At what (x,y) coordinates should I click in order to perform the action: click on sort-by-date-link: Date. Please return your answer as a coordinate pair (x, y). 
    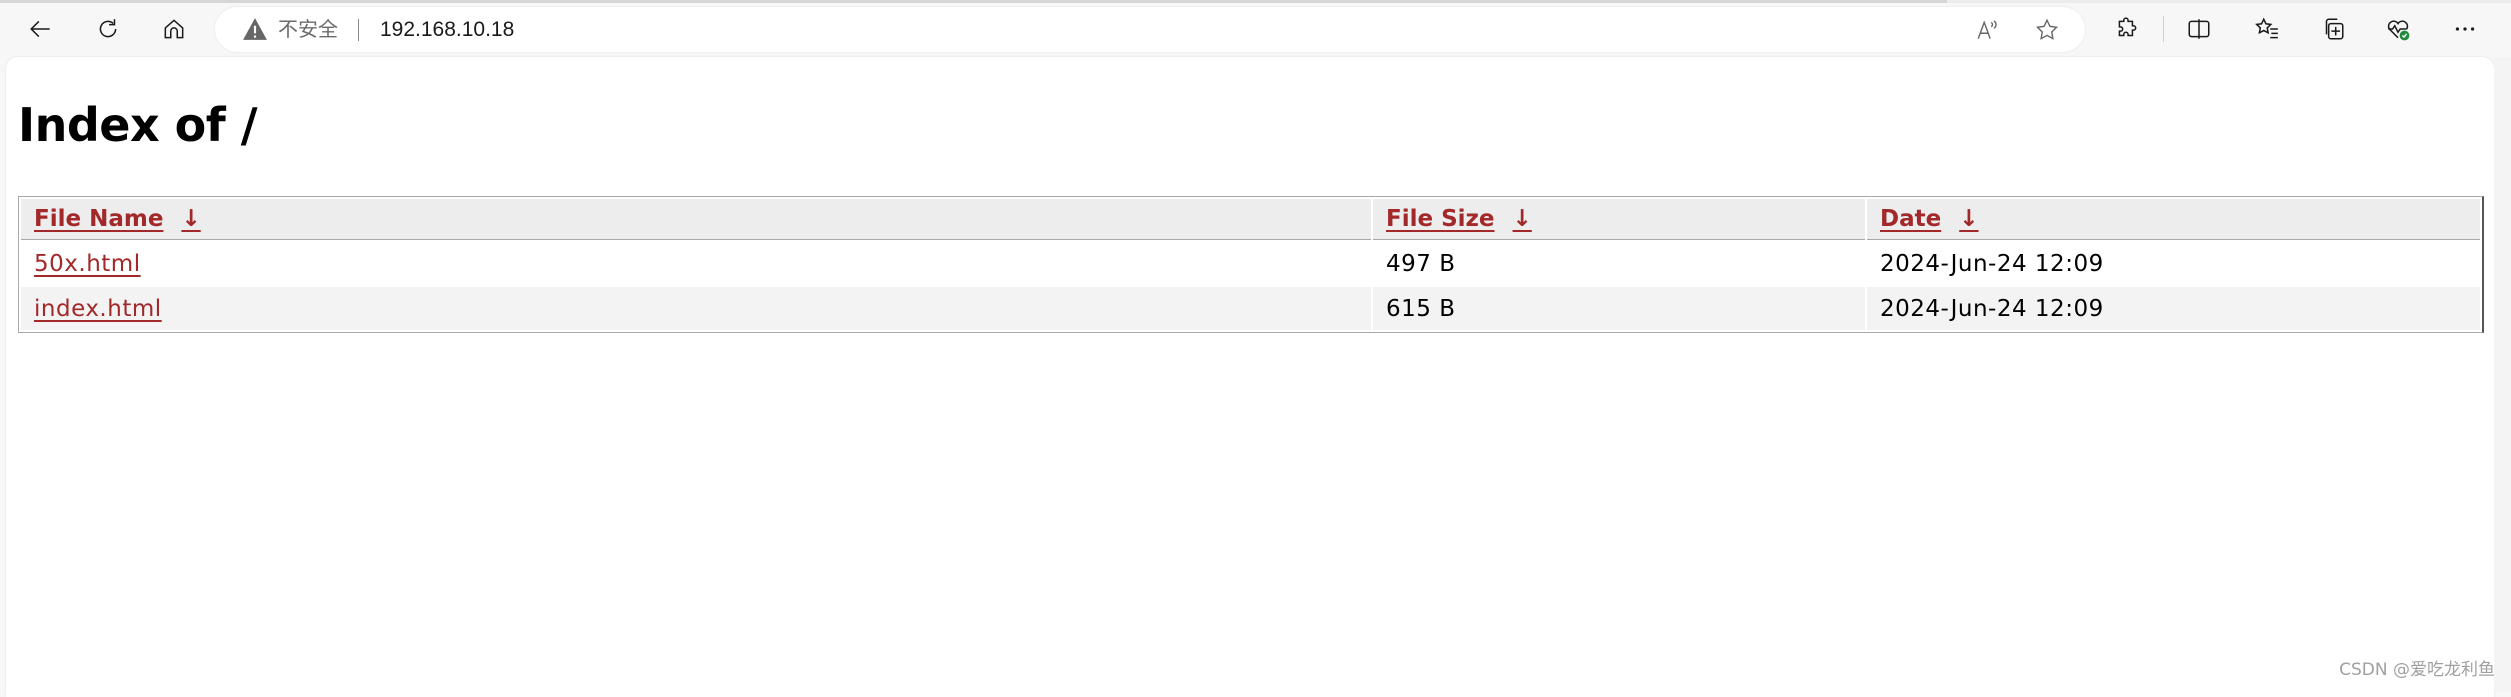
    Looking at the image, I should click on (1910, 219).